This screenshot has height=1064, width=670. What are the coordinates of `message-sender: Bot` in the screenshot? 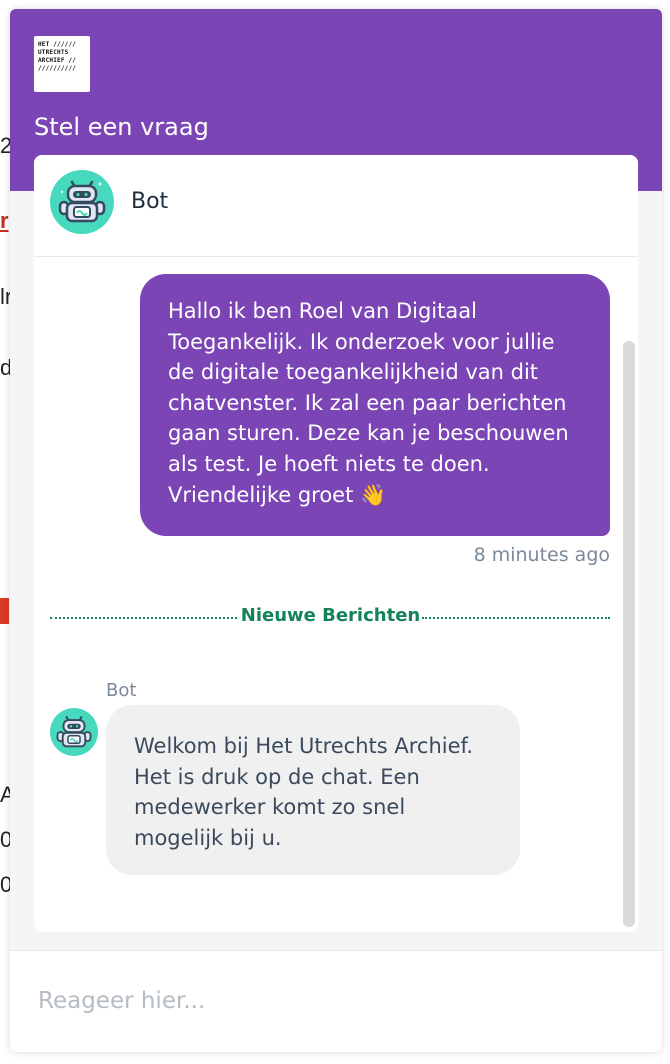 It's located at (121, 690).